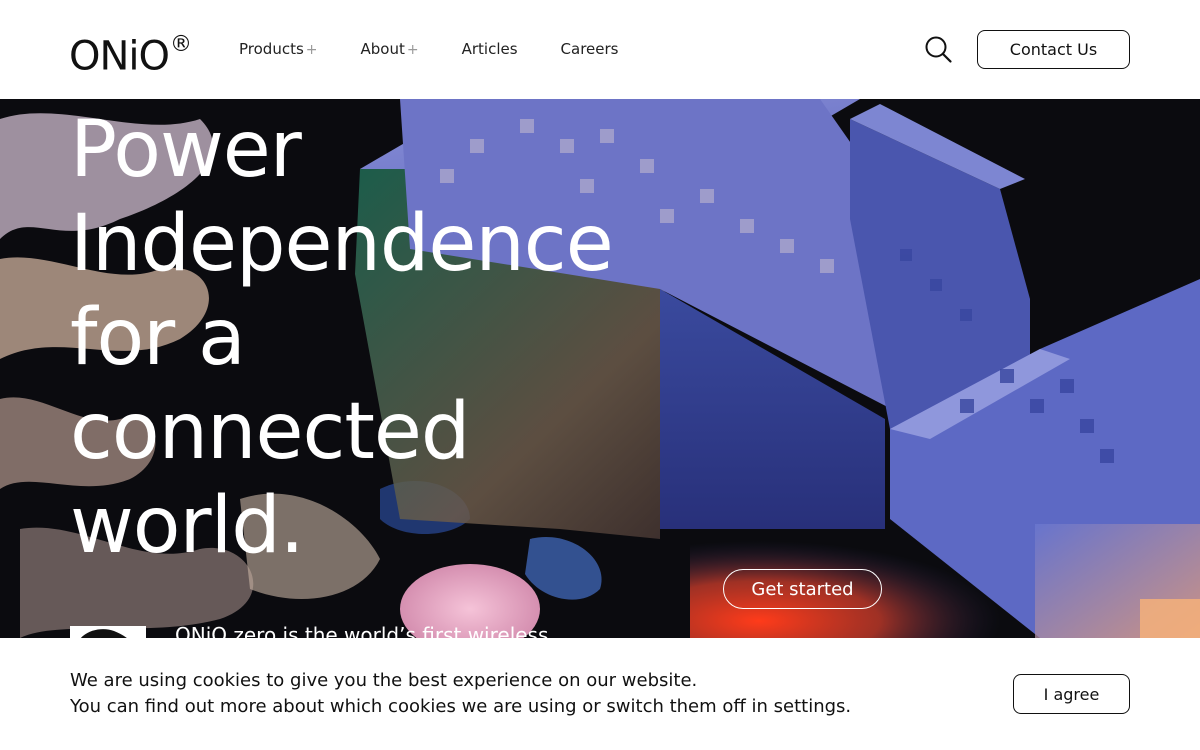 The image size is (1200, 750). What do you see at coordinates (187, 526) in the screenshot?
I see `headline-line: world.` at bounding box center [187, 526].